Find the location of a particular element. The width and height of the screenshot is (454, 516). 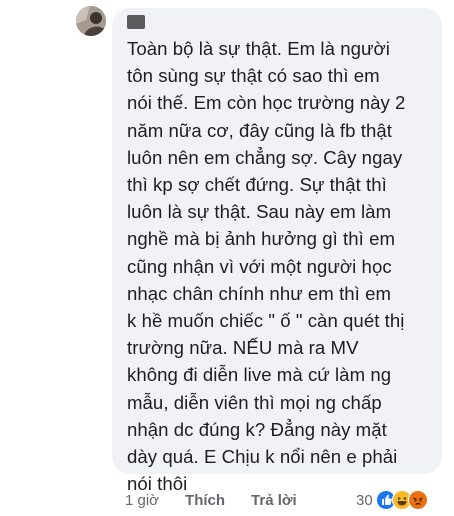

avatar is located at coordinates (91, 21).